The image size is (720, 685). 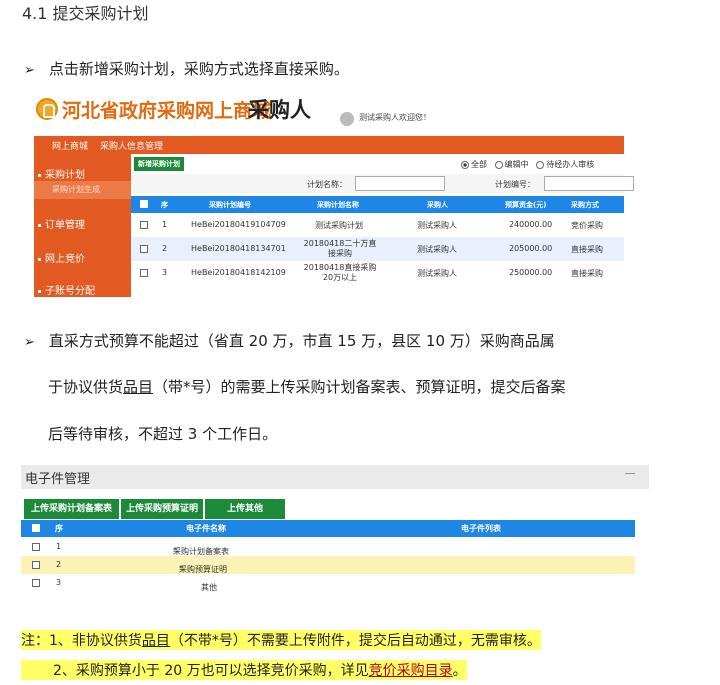 What do you see at coordinates (58, 479) in the screenshot?
I see `efile-title: 电子件管理` at bounding box center [58, 479].